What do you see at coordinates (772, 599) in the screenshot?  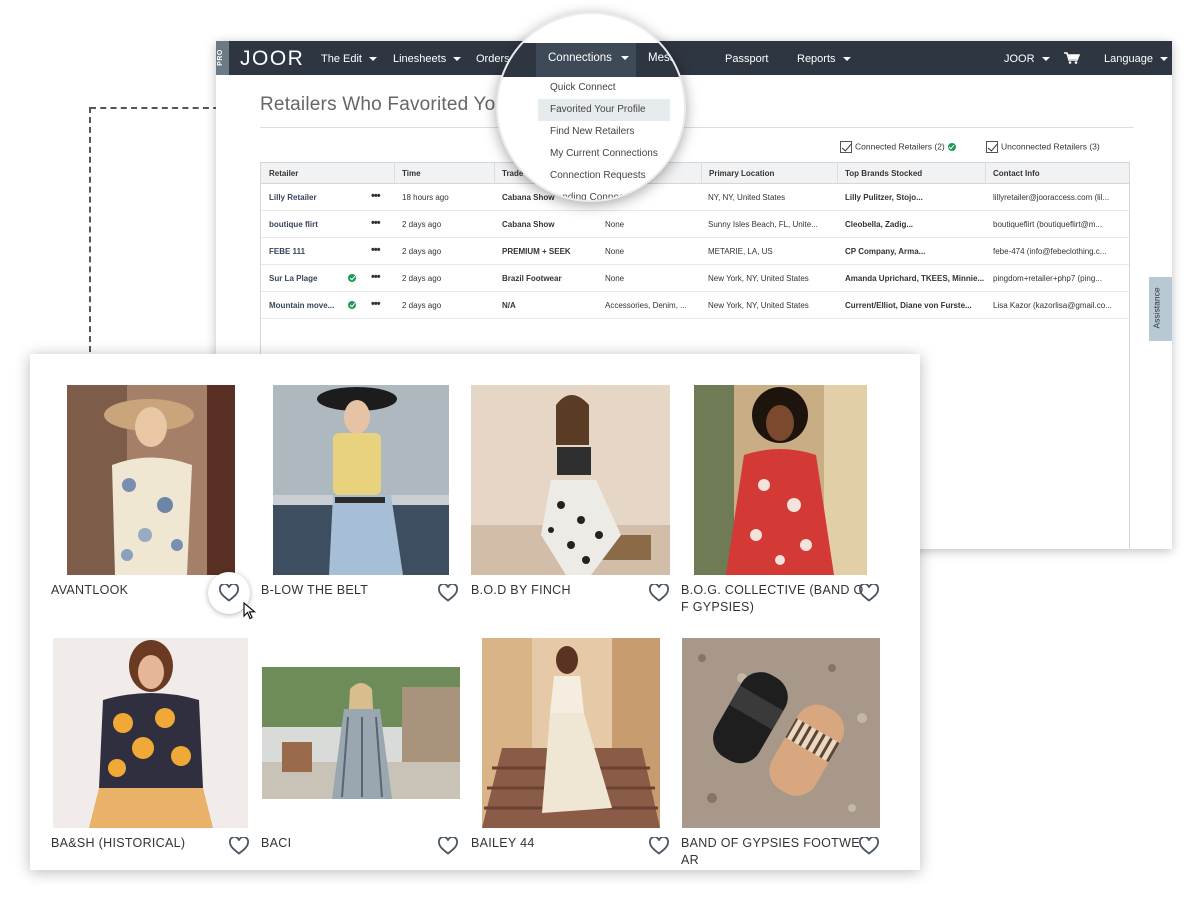 I see `brand-name: B.O.G. COLLECTIVE (BAND O F GYPSIES)` at bounding box center [772, 599].